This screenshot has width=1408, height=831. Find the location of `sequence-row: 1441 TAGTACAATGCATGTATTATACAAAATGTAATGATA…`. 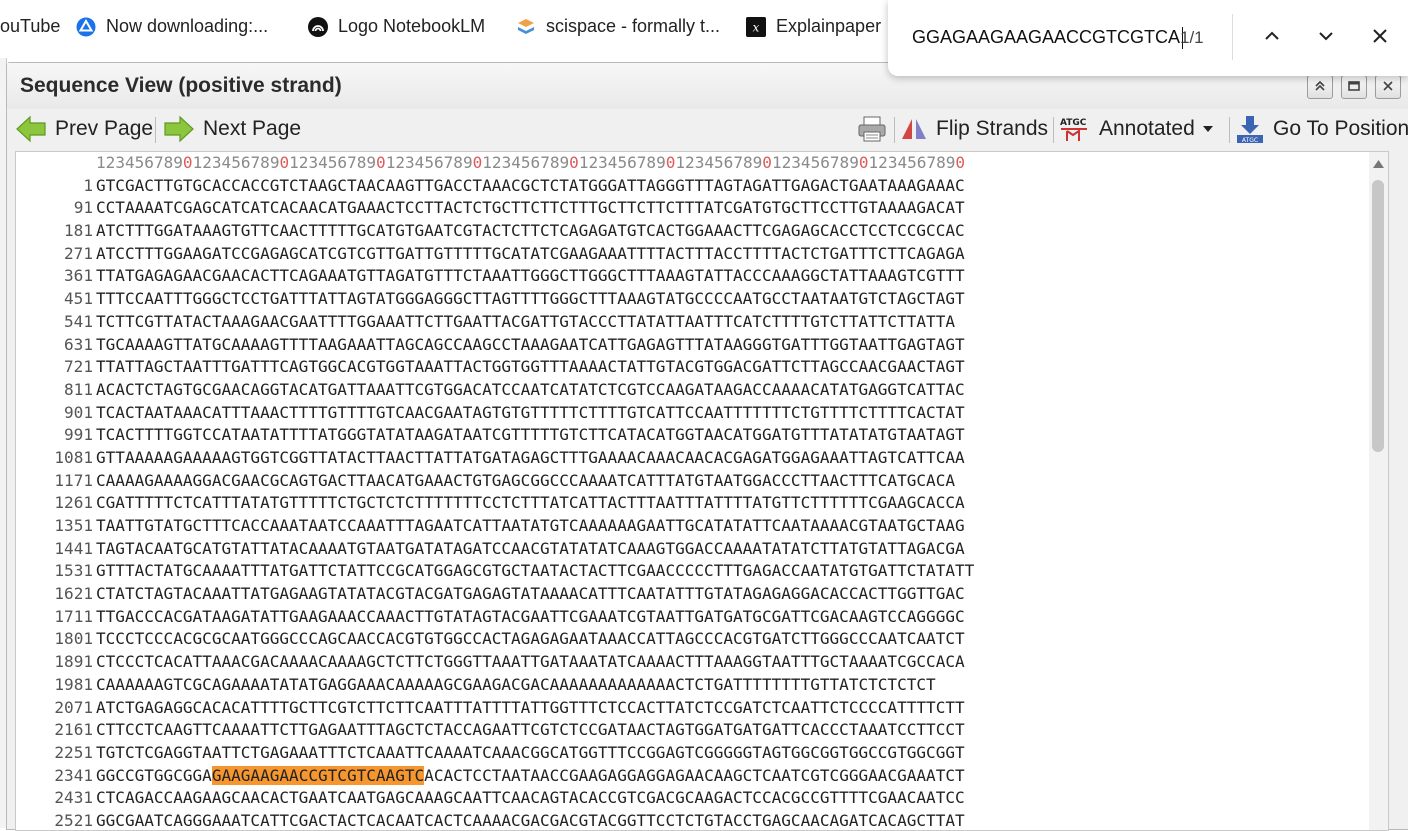

sequence-row: 1441 TAGTACAATGCATGTATTATACAAAATGTAATGATA… is located at coordinates (664, 549).